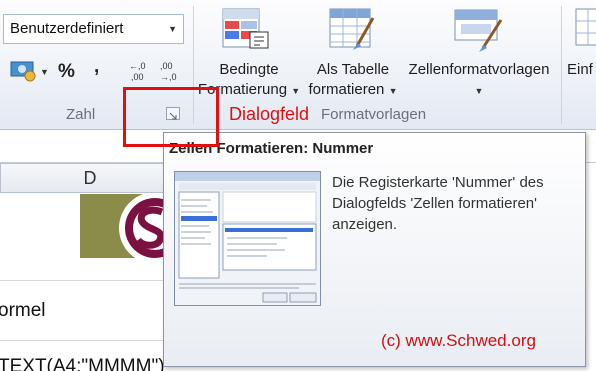 The width and height of the screenshot is (596, 371). What do you see at coordinates (479, 69) in the screenshot?
I see `cell-styles-label: Zellenformatvorlagen` at bounding box center [479, 69].